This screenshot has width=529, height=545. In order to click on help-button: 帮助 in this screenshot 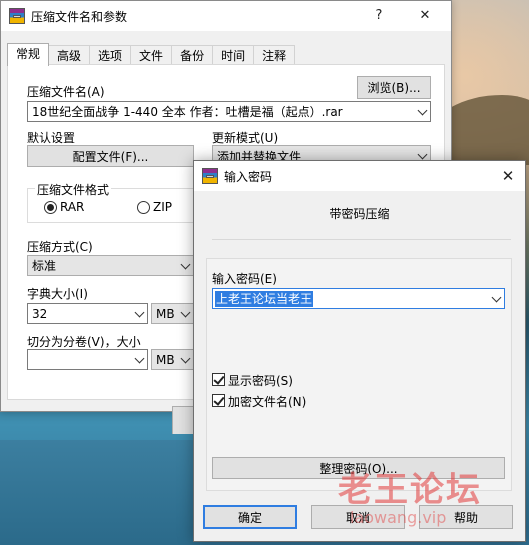, I will do `click(466, 517)`.